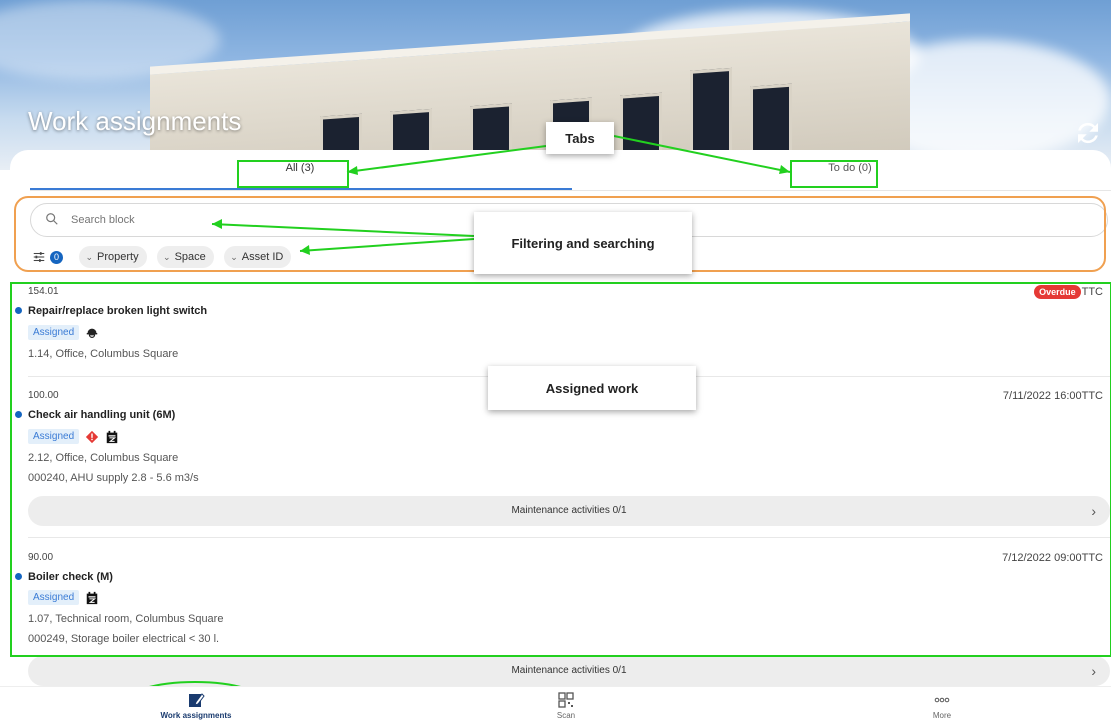  Describe the element at coordinates (592, 388) in the screenshot. I see `callout-assigned-work: Assigned work` at that location.